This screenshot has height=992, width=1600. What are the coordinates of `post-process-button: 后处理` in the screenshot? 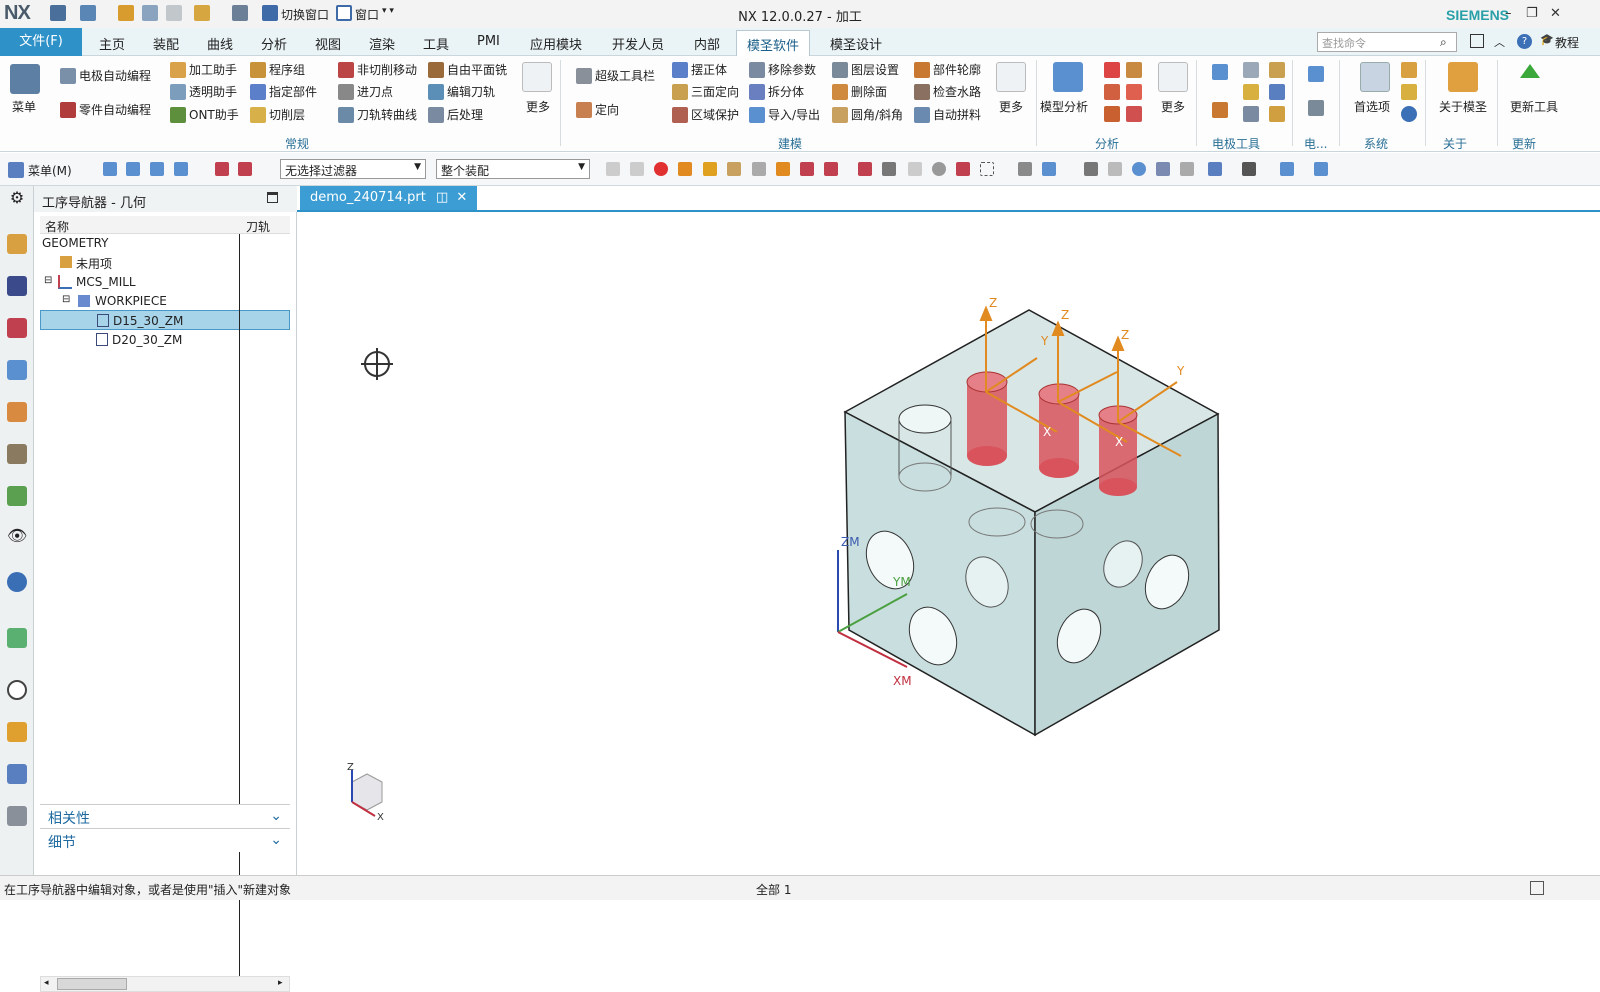 It's located at (455, 114).